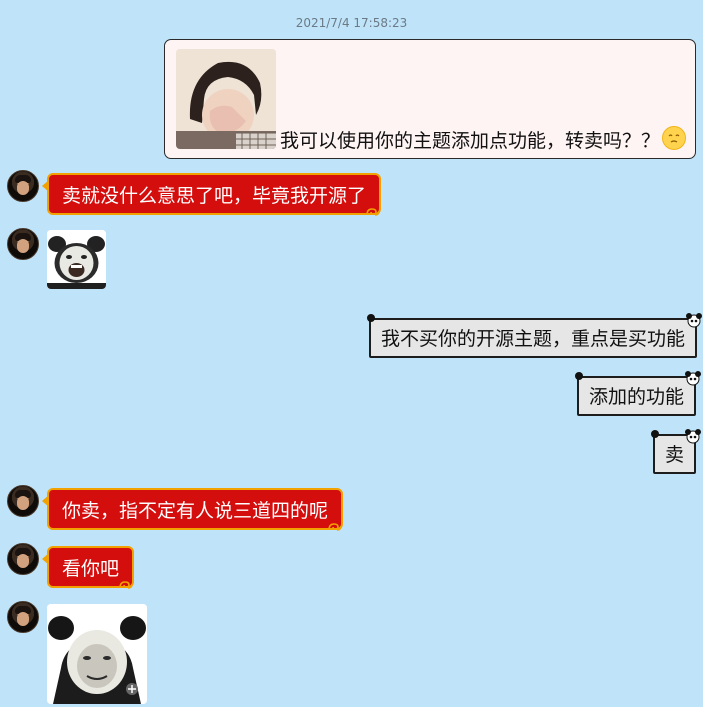 The width and height of the screenshot is (703, 707). I want to click on child-photo-image, so click(226, 99).